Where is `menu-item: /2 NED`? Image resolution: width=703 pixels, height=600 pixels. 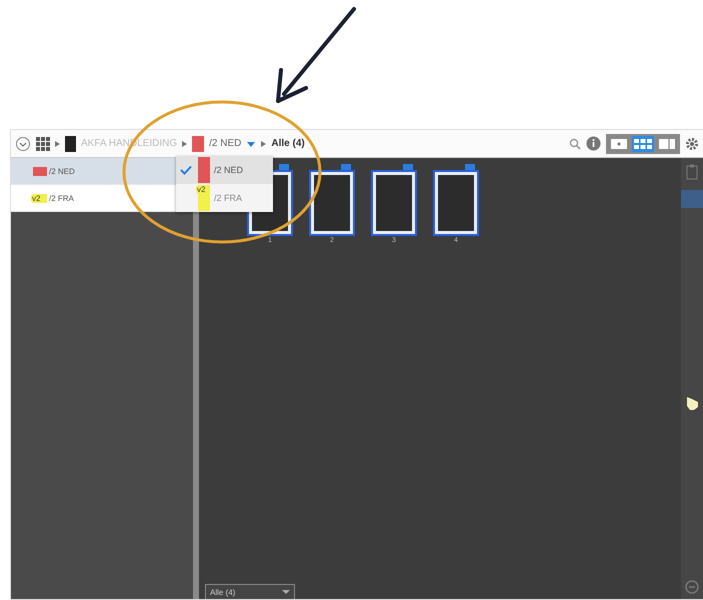
menu-item: /2 NED is located at coordinates (224, 170).